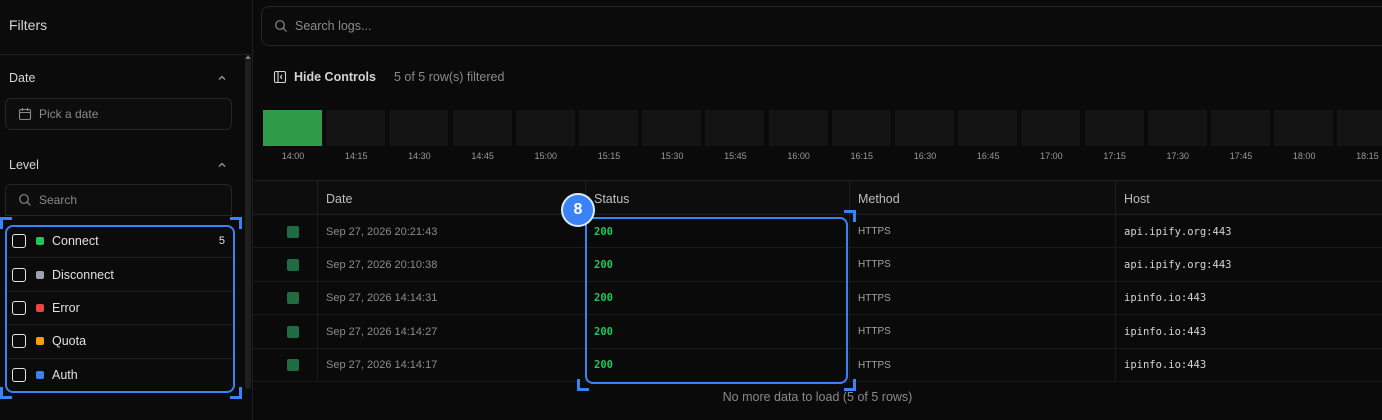 The width and height of the screenshot is (1382, 420). Describe the element at coordinates (118, 200) in the screenshot. I see `level-search-input: Search` at that location.